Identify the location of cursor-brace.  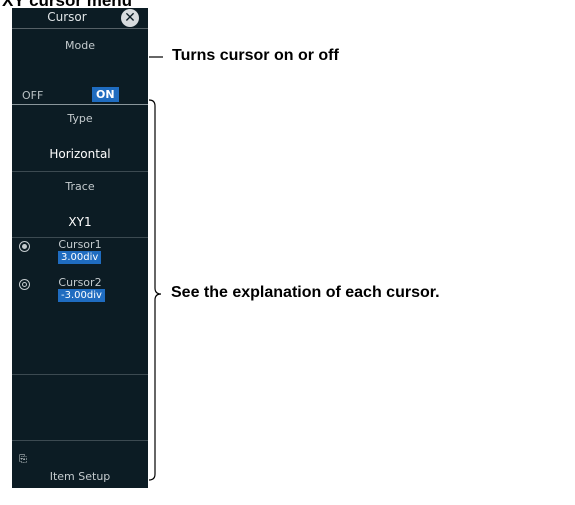
(155, 290).